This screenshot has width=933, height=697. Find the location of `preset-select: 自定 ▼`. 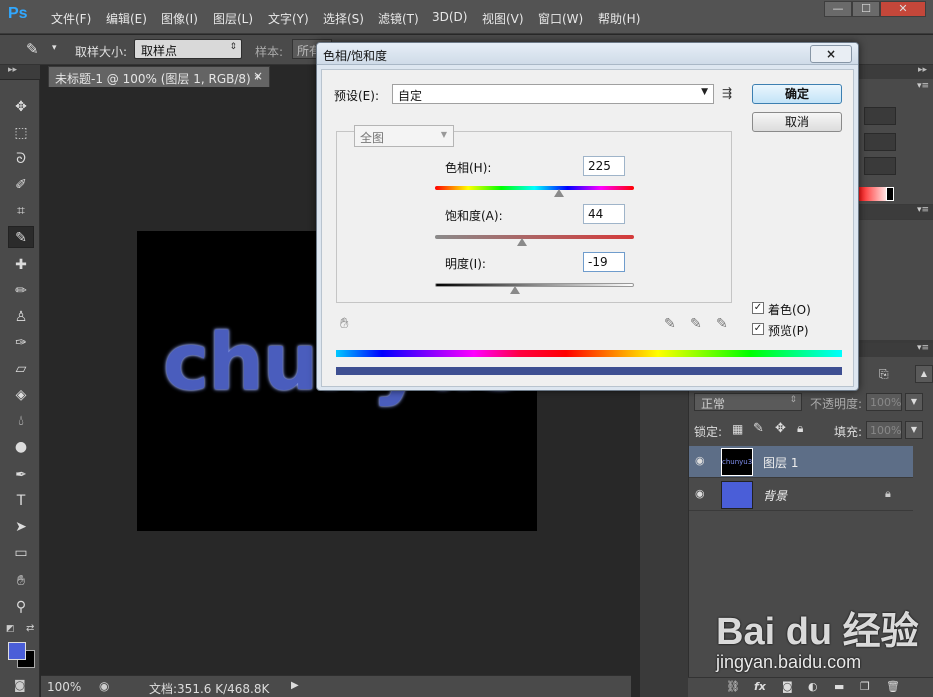

preset-select: 自定 ▼ is located at coordinates (553, 94).